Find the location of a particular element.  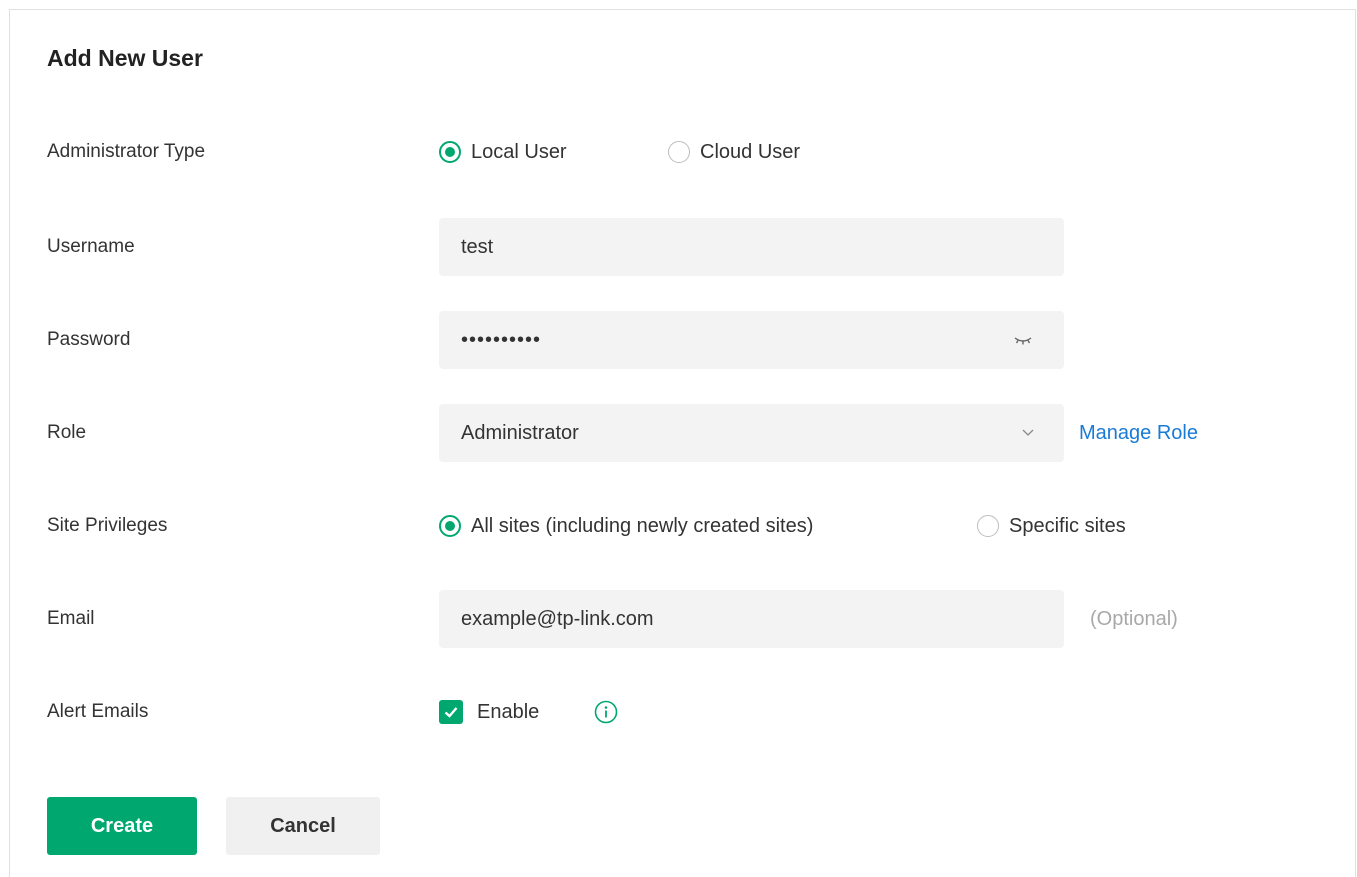

radio-specific-sites-label: Specific sites is located at coordinates (1067, 525).